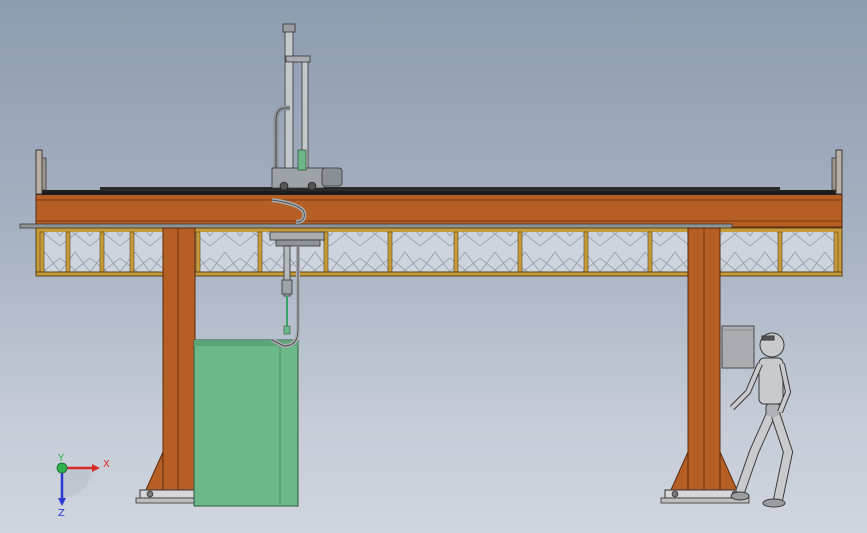 This screenshot has height=533, width=867. Describe the element at coordinates (837, 172) in the screenshot. I see `right-end-bracket` at that location.